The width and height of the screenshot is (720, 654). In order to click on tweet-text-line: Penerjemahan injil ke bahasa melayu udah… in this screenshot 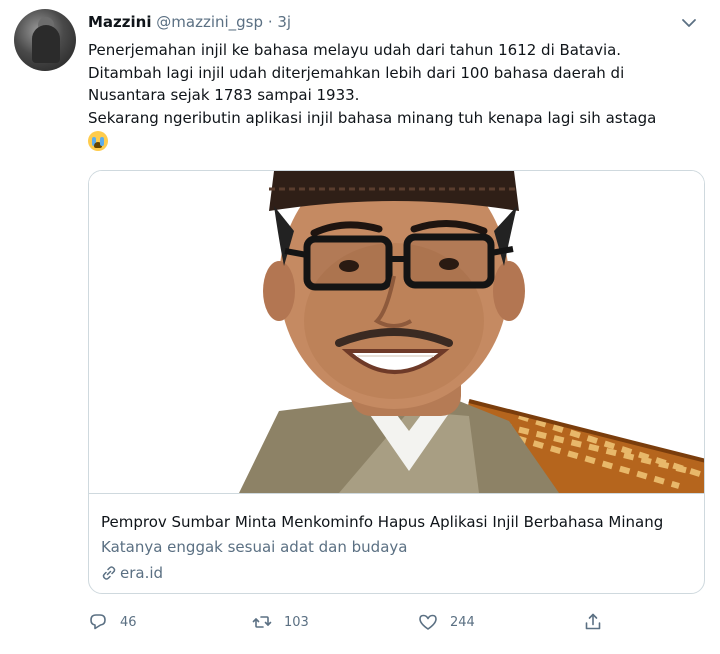, I will do `click(355, 50)`.